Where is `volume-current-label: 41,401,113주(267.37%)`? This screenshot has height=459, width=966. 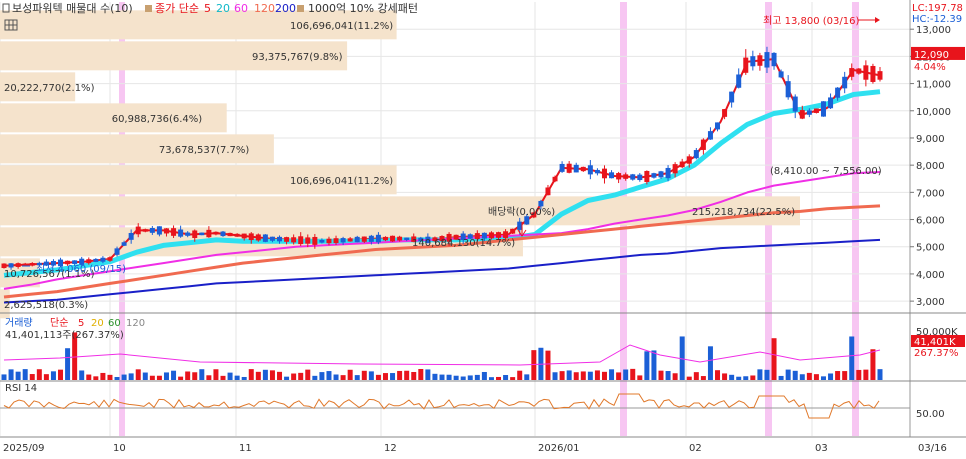 volume-current-label: 41,401,113주(267.37%) is located at coordinates (64, 335).